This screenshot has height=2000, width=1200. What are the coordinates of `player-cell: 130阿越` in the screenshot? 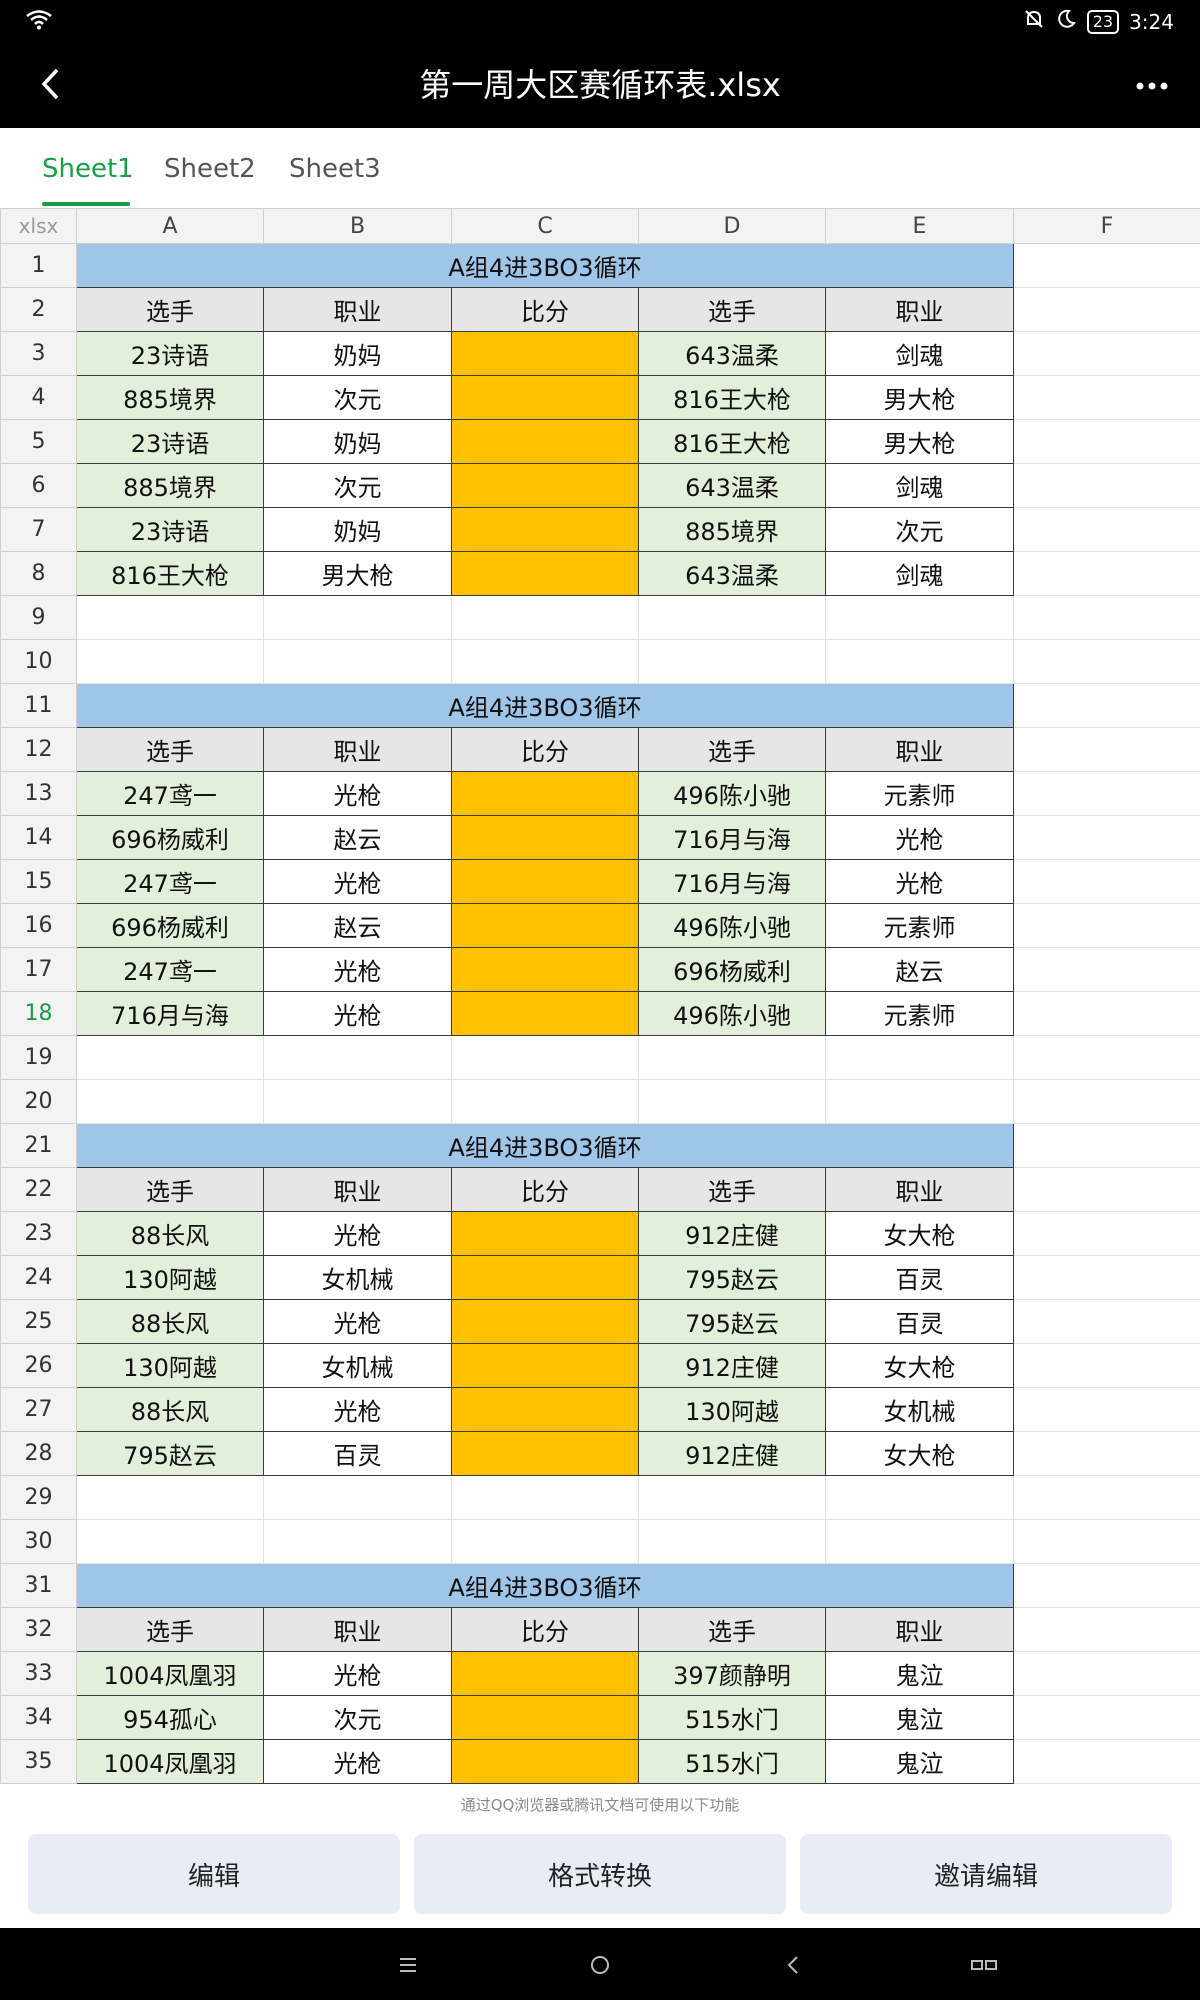 It's located at (170, 1277).